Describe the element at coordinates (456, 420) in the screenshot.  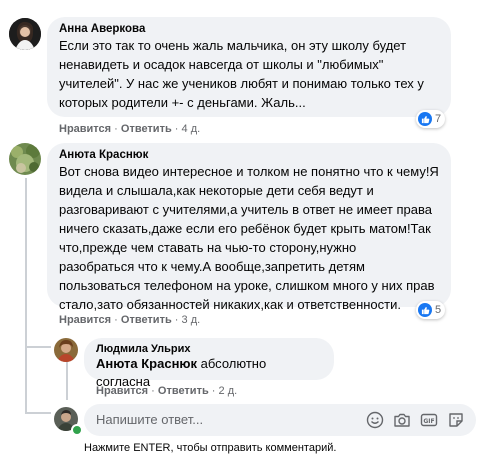
I see `sticker-icon` at that location.